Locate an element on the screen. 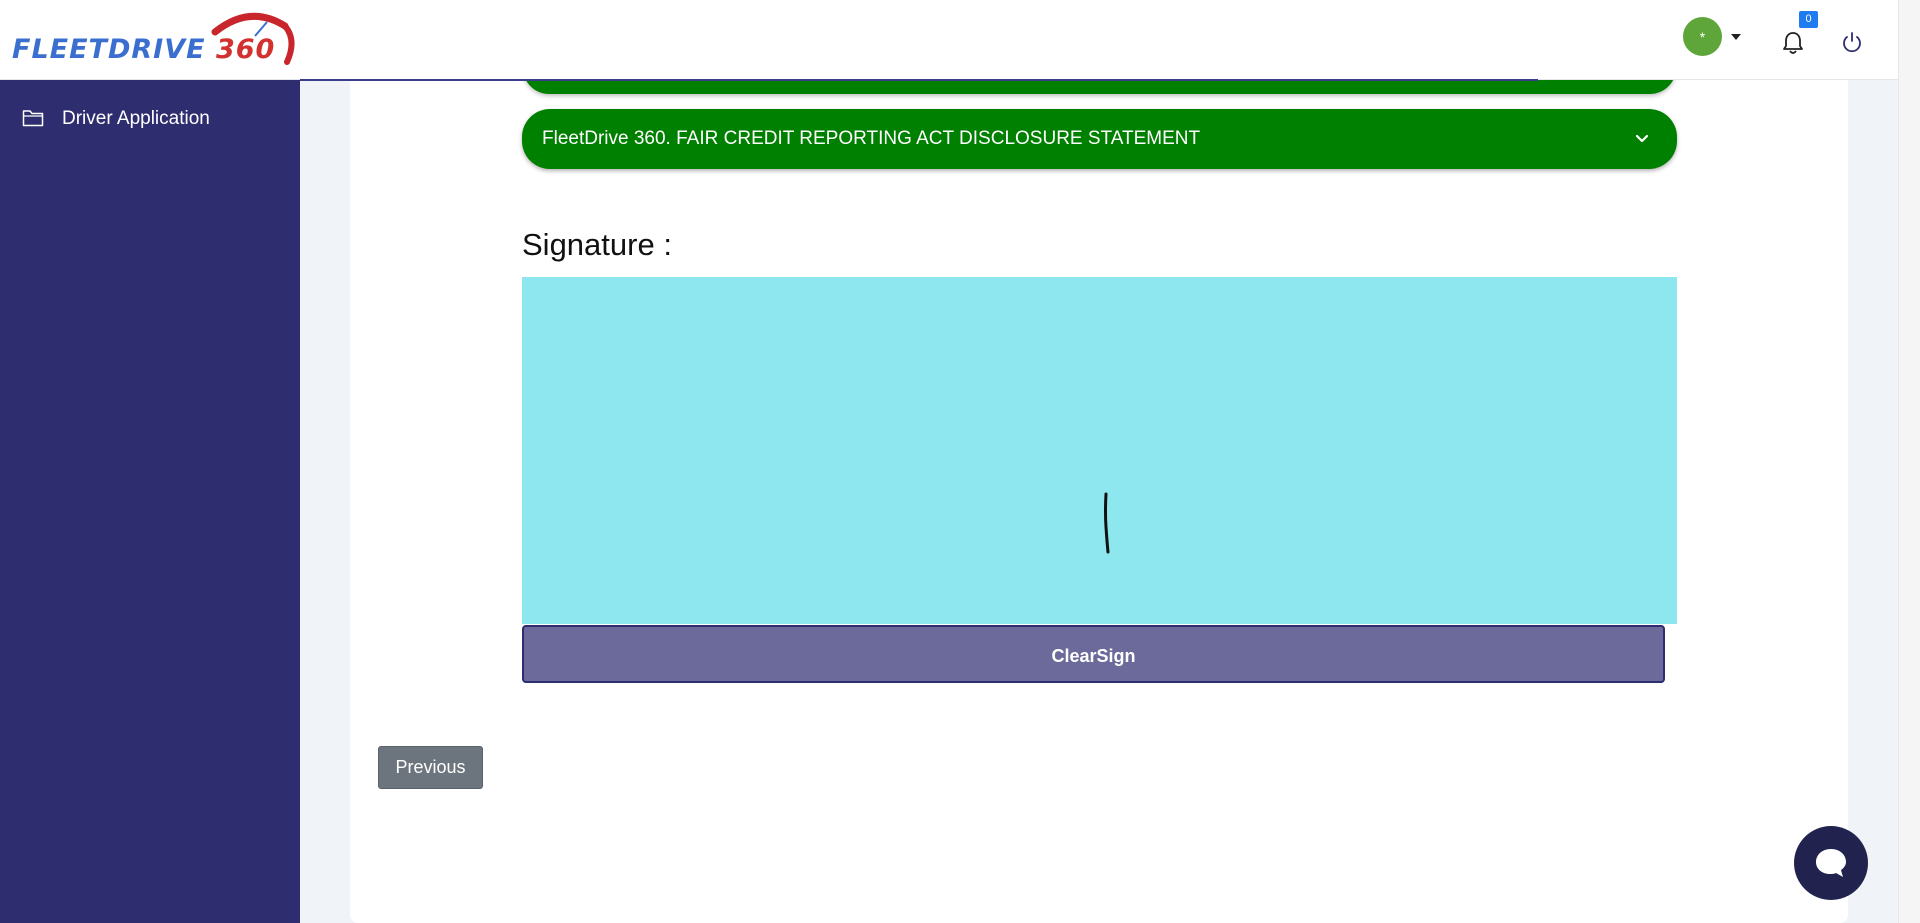 The width and height of the screenshot is (1920, 923). user-avatar: * is located at coordinates (1702, 36).